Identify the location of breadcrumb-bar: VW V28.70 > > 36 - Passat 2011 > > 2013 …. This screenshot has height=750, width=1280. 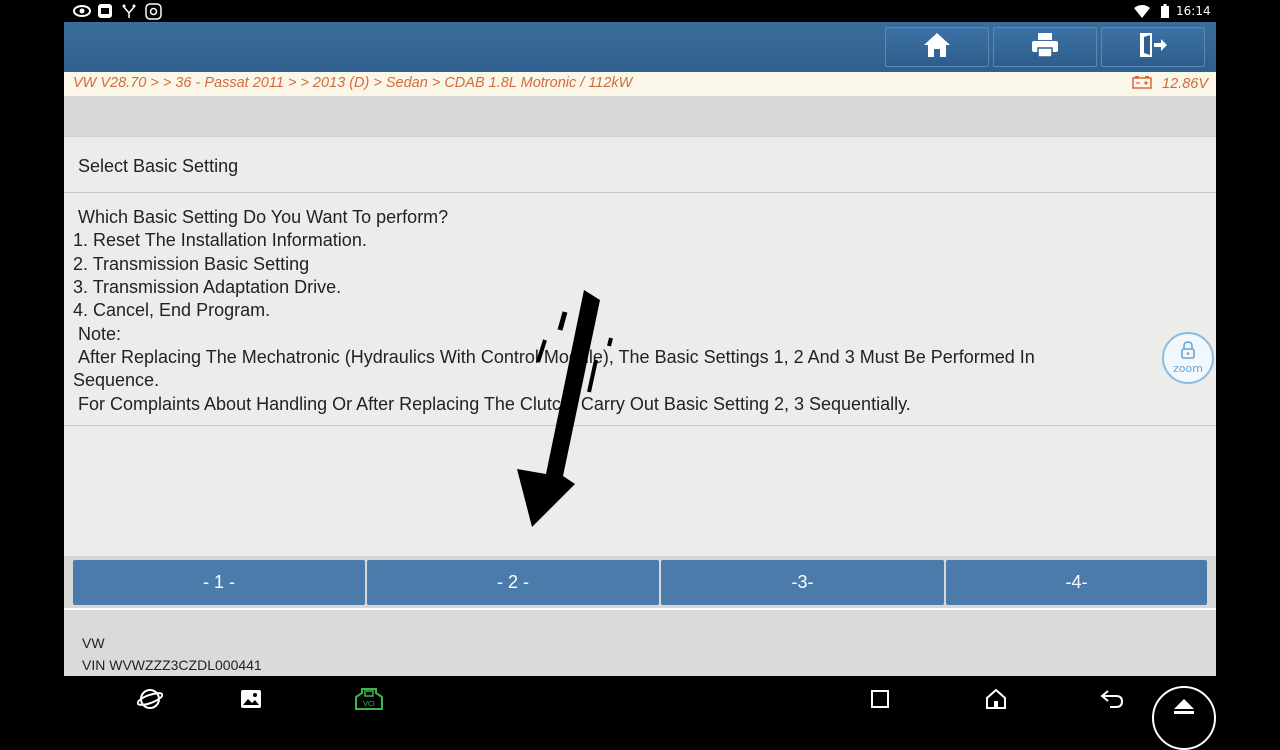
(640, 84).